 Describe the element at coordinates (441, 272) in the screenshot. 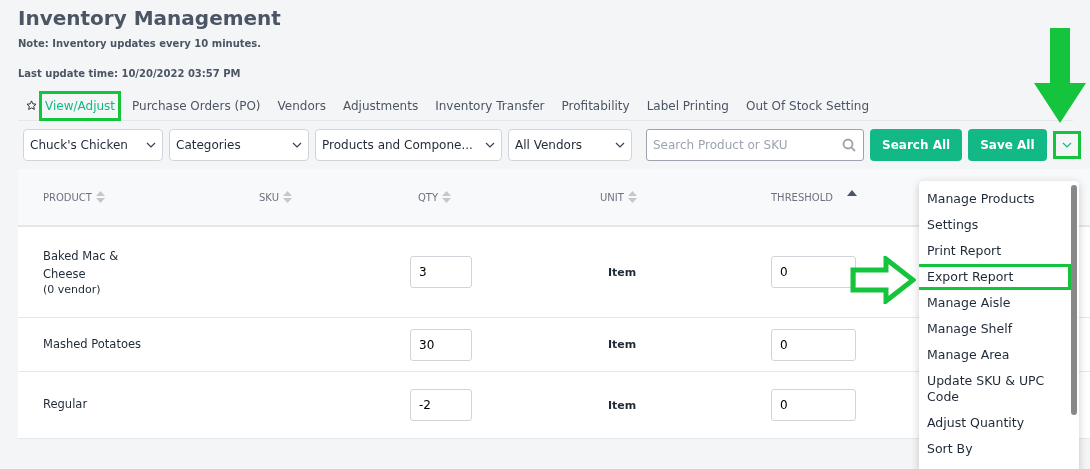

I see `quantity-field: 3` at that location.